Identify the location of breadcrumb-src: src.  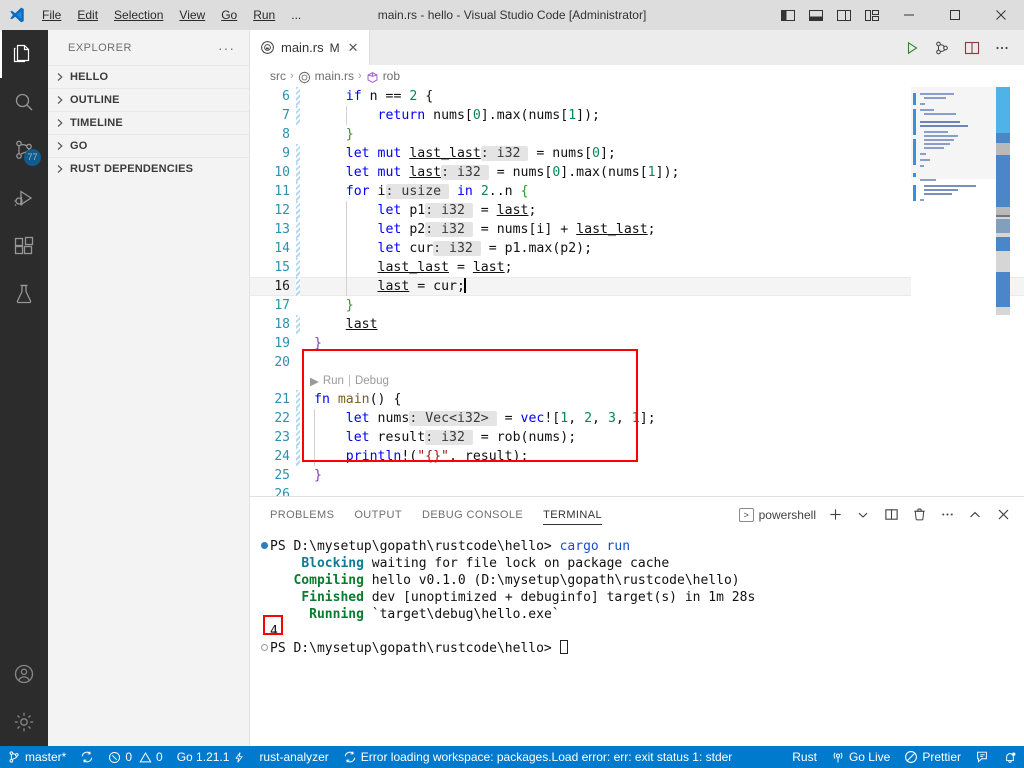
(278, 76).